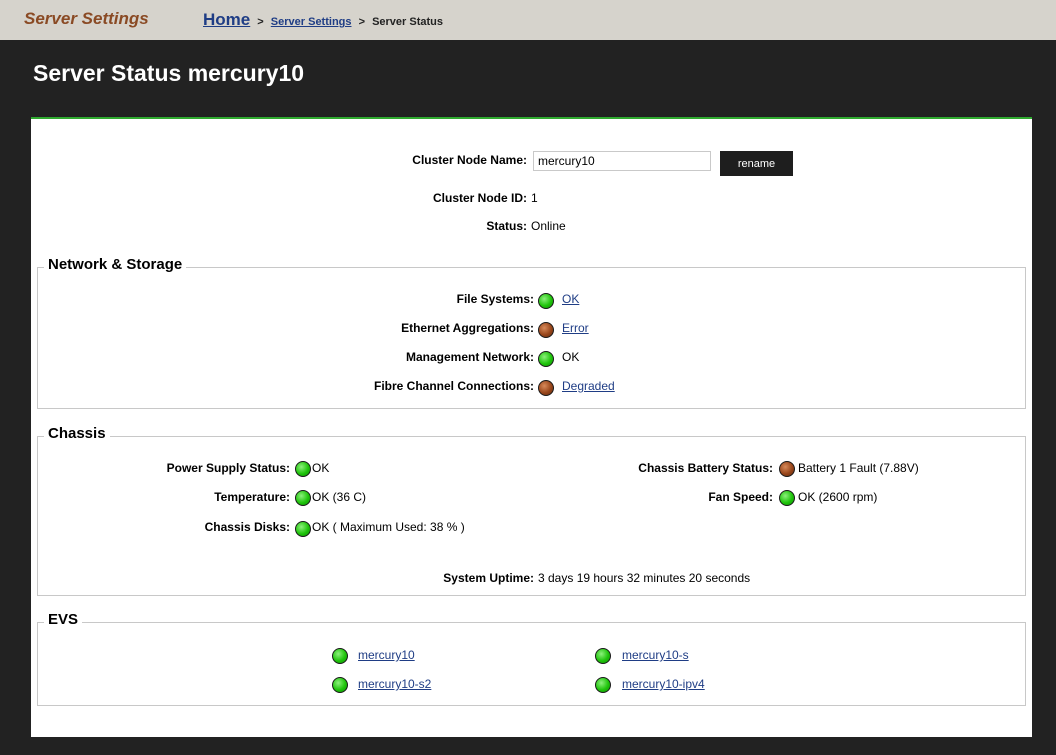 Image resolution: width=1056 pixels, height=755 pixels. Describe the element at coordinates (534, 198) in the screenshot. I see `cluster-node-id-value: 1` at that location.